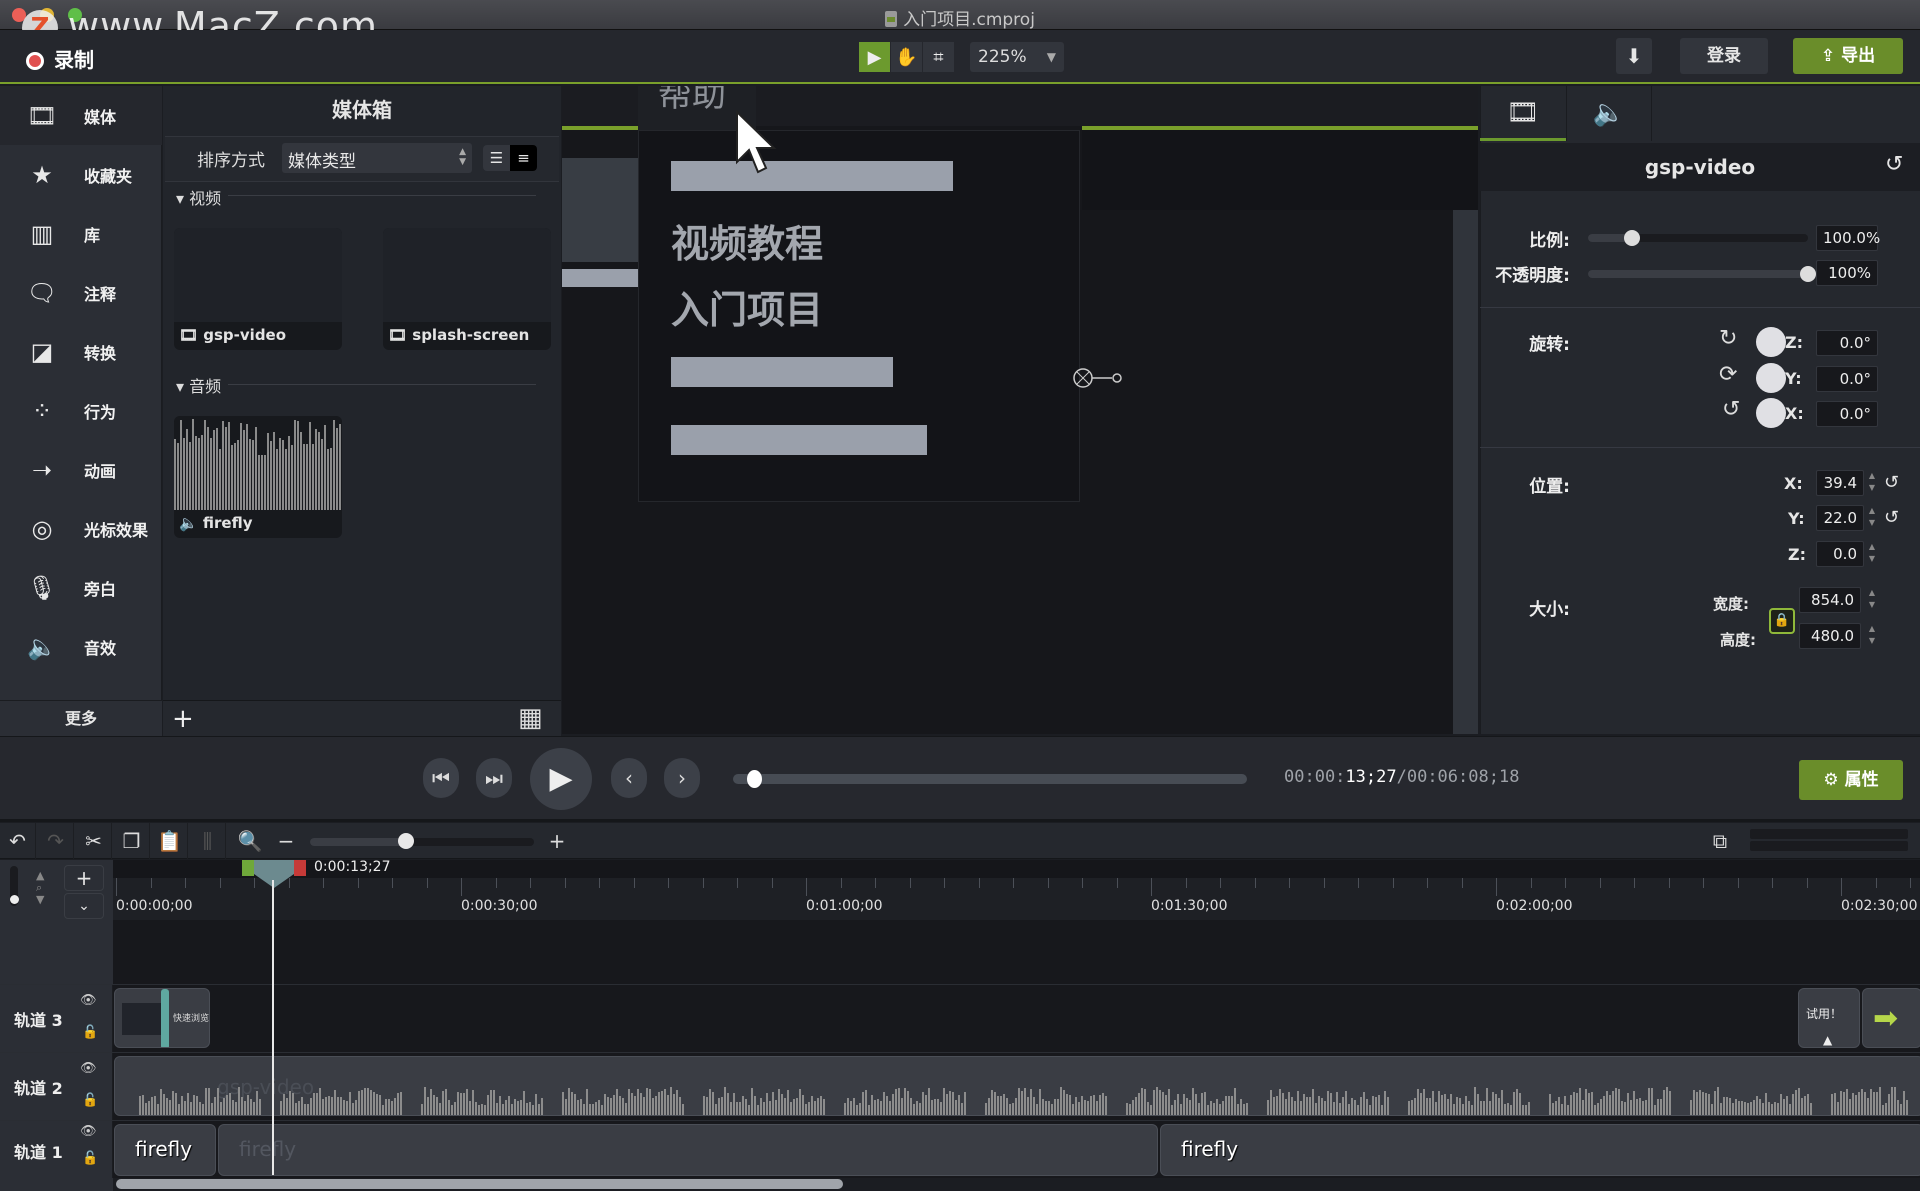 The image size is (1920, 1191). I want to click on add-track-button: +, so click(84, 878).